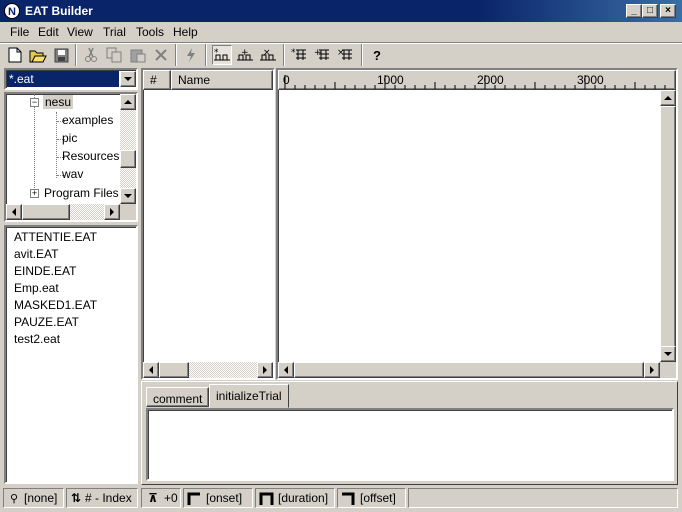 The width and height of the screenshot is (682, 512). What do you see at coordinates (76, 498) in the screenshot?
I see `sort-icon: ⇅` at bounding box center [76, 498].